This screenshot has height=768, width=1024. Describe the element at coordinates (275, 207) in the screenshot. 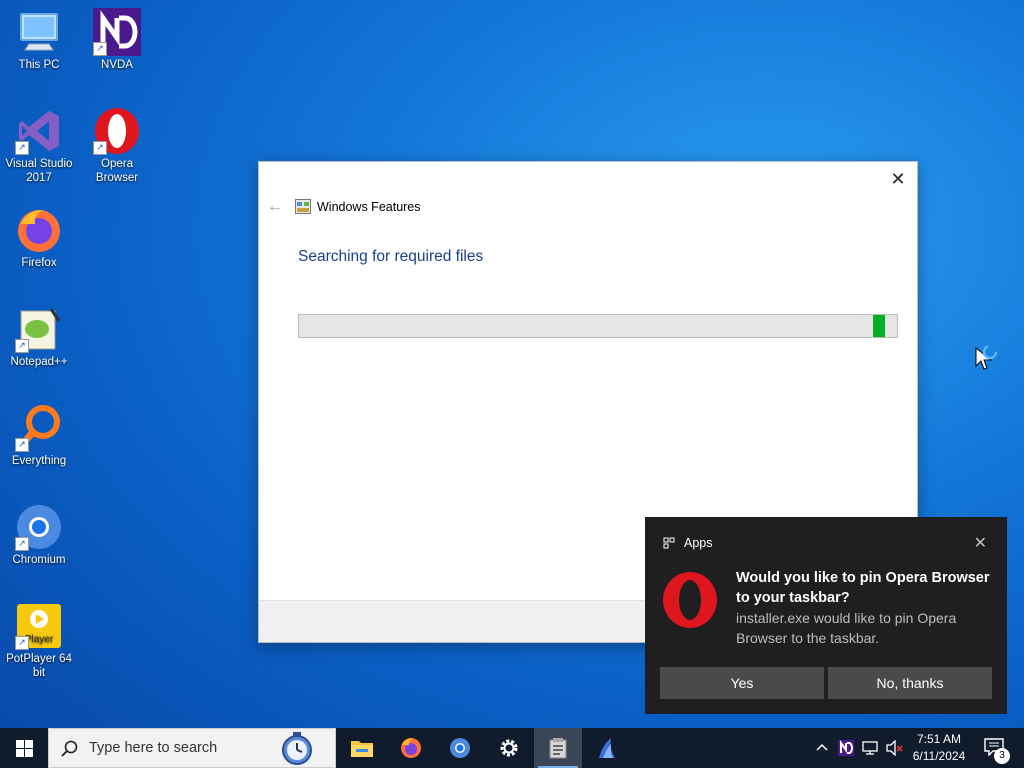

I see `back-arrow-icon: ←` at that location.